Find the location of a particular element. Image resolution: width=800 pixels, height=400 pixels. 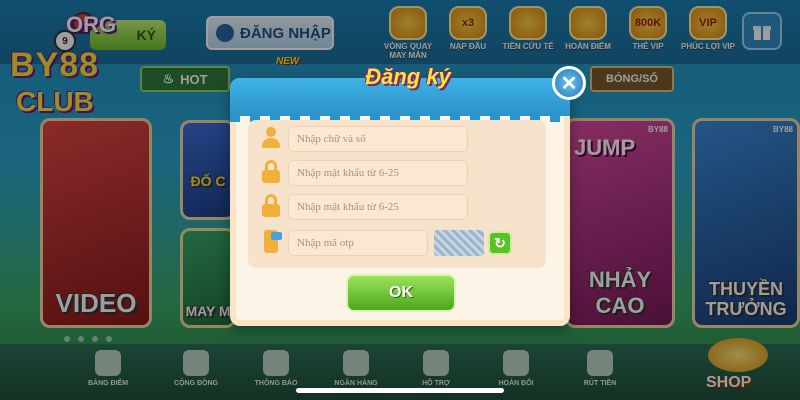

close-icon: ✕ is located at coordinates (569, 83).